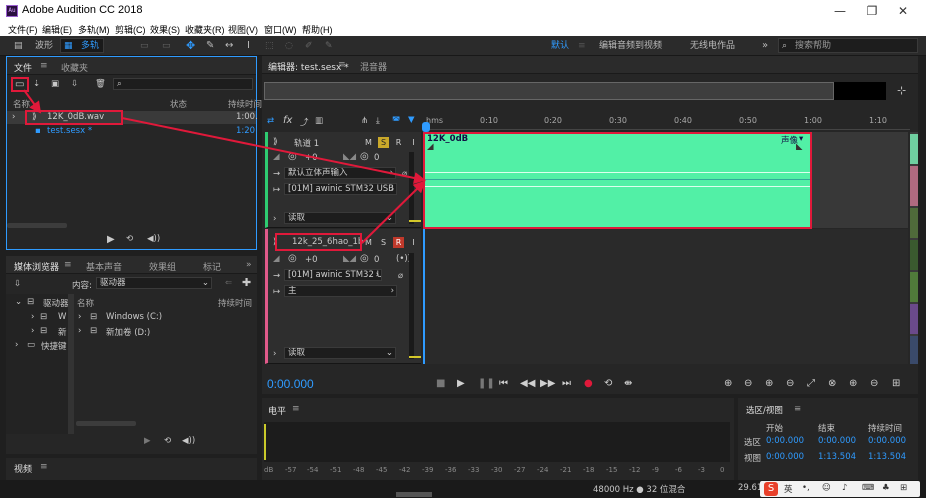  Describe the element at coordinates (837, 441) in the screenshot. I see `selection-end: 0:00.000` at that location.